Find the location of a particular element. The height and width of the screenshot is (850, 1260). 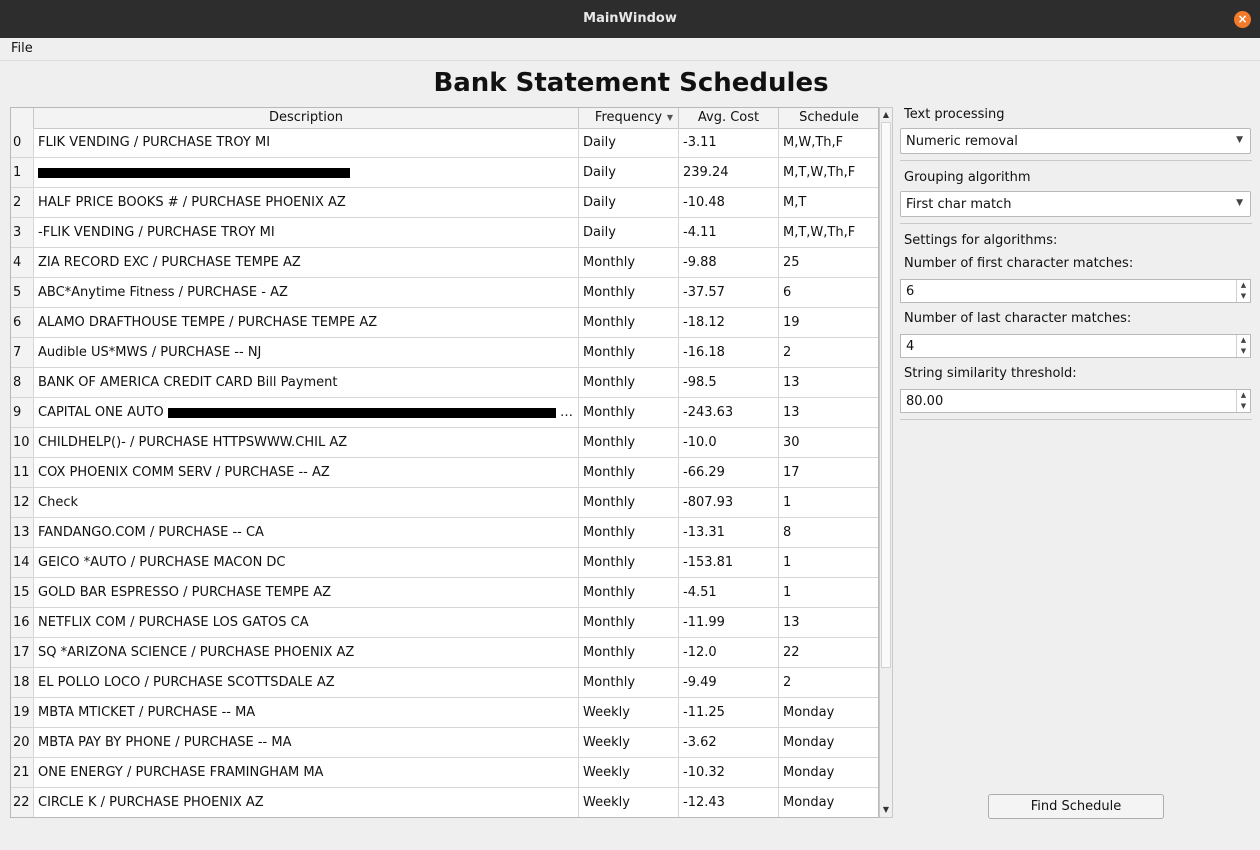

table-row: 9 CAPITAL ONE AUTO … Monthly -243.63 13 is located at coordinates (444, 413).